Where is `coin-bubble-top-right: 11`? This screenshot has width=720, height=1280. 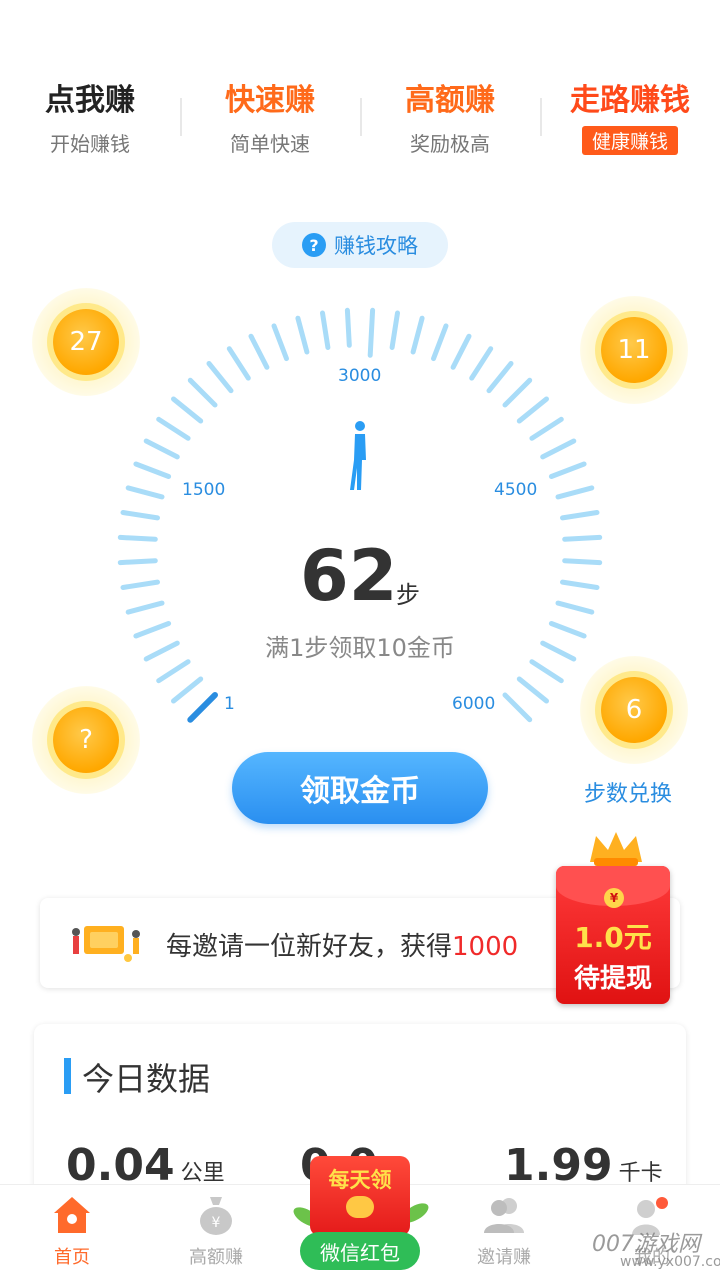
coin-bubble-top-right: 11 is located at coordinates (634, 350).